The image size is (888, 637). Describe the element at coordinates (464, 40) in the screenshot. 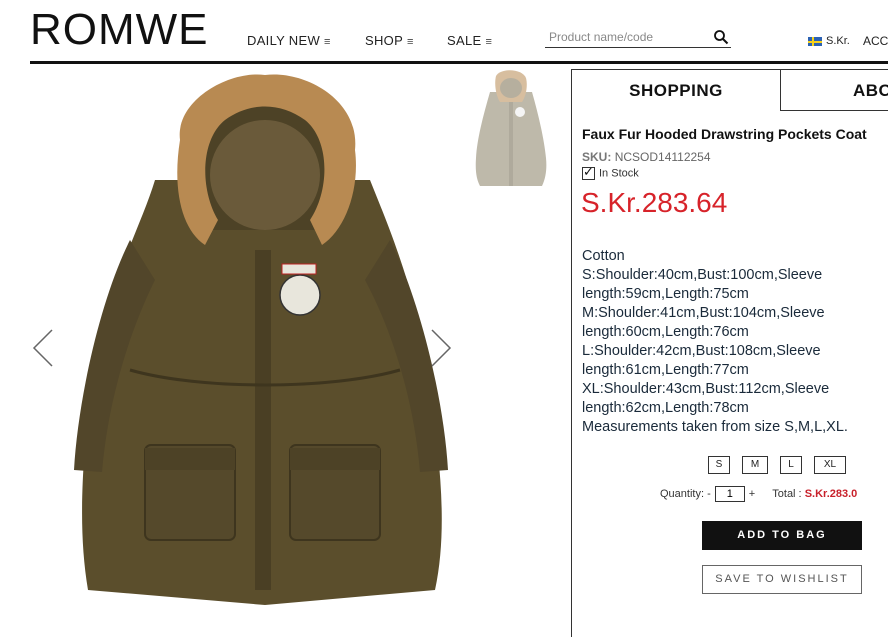

I see `nav-sale-label: SALE` at that location.